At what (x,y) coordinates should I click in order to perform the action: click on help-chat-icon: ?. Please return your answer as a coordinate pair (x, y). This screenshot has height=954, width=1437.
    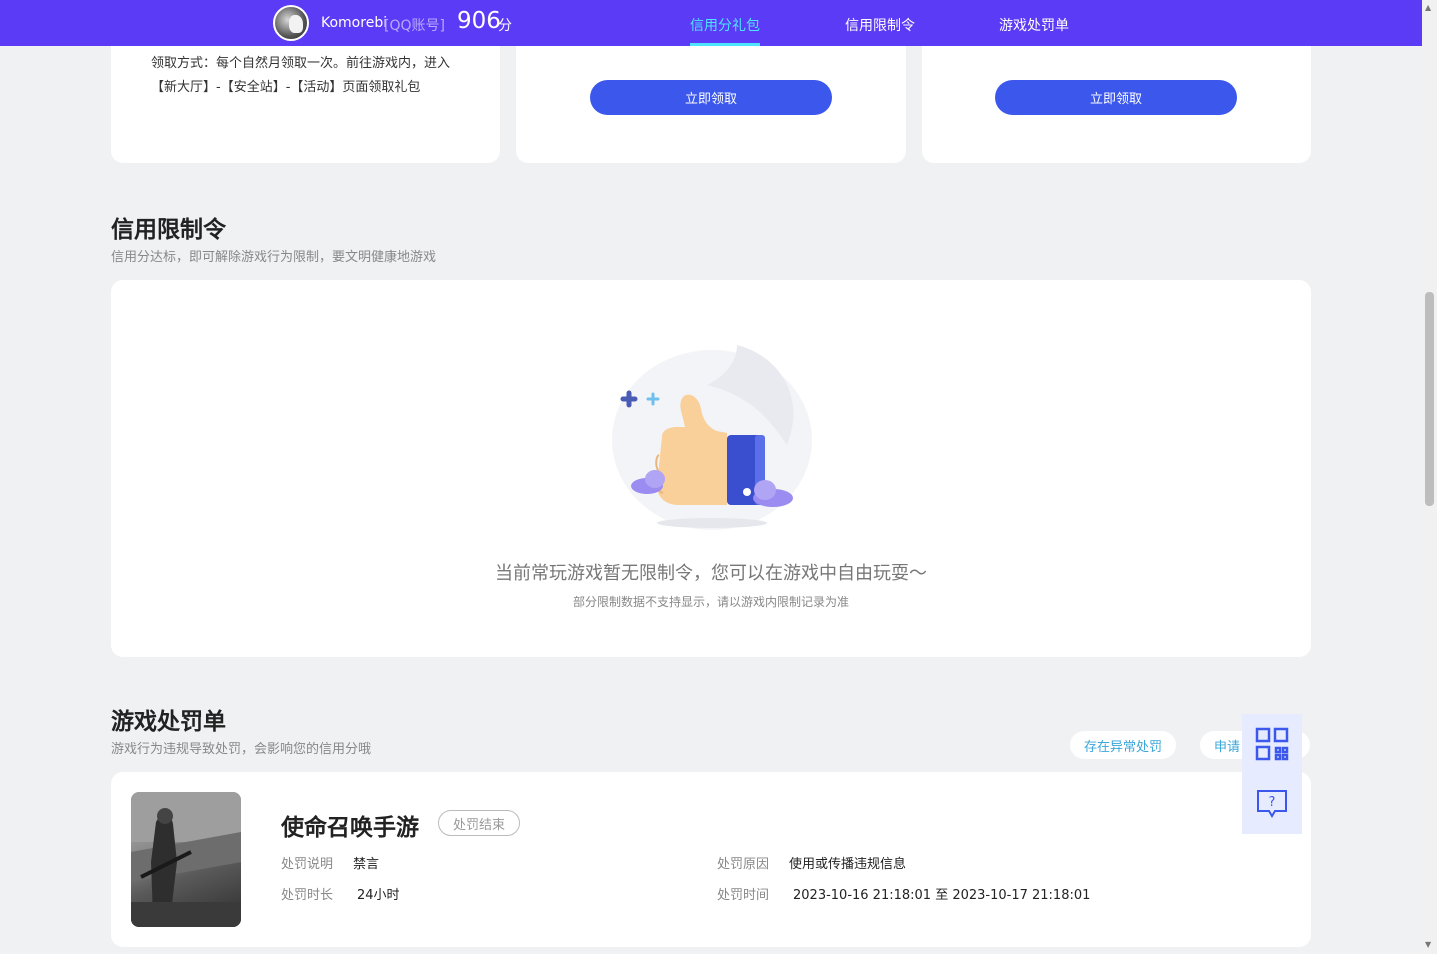
    Looking at the image, I should click on (1272, 804).